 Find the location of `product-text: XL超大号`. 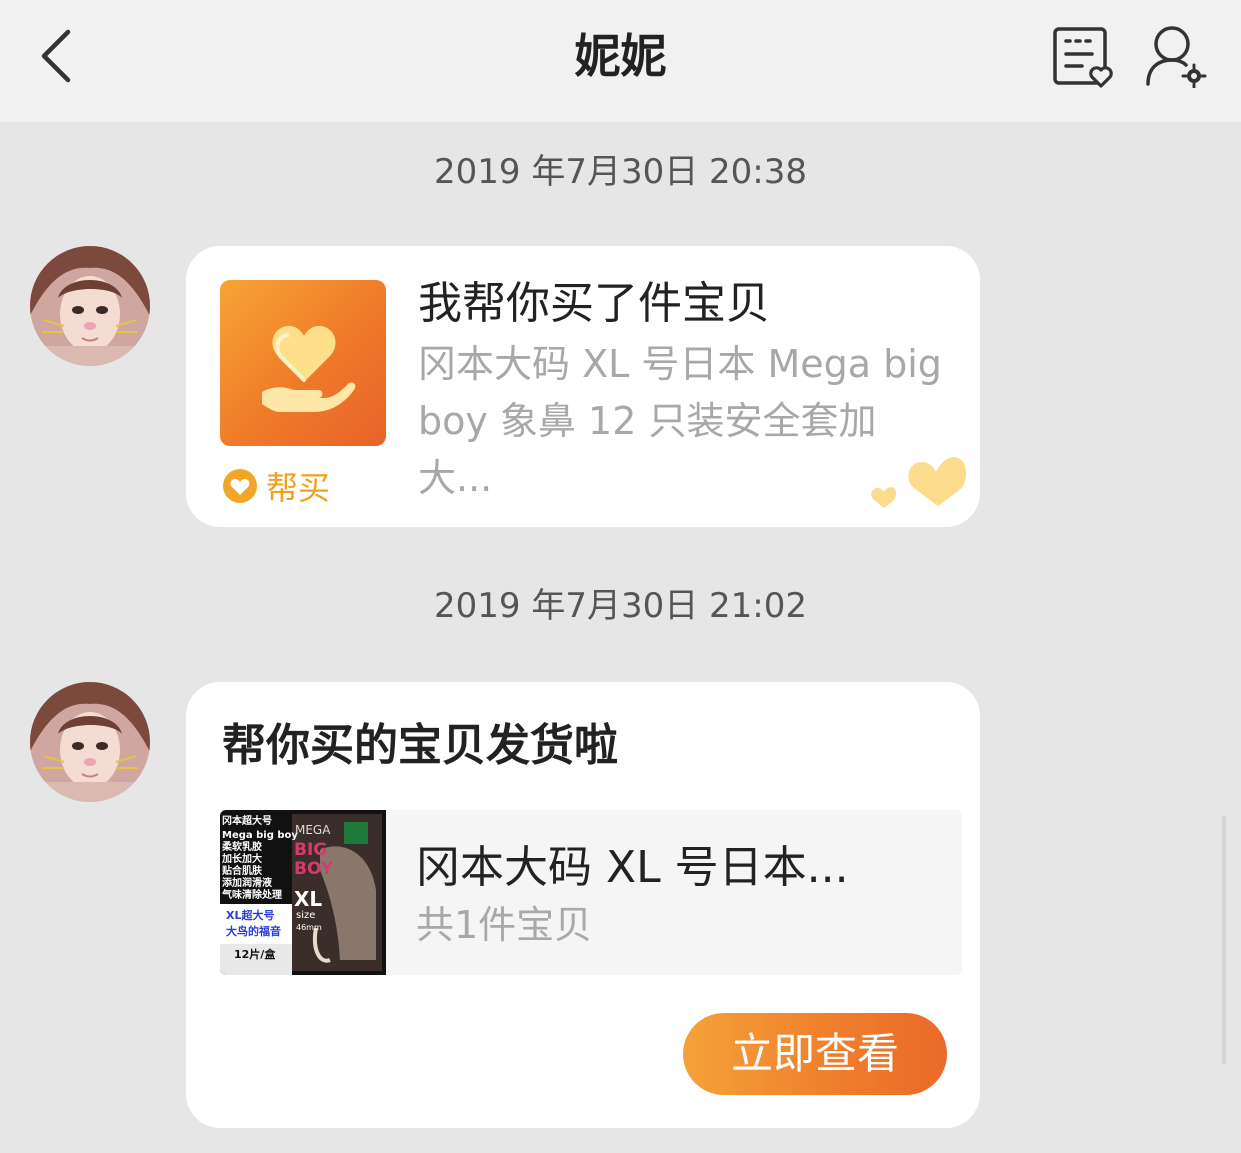

product-text: XL超大号 is located at coordinates (250, 915).